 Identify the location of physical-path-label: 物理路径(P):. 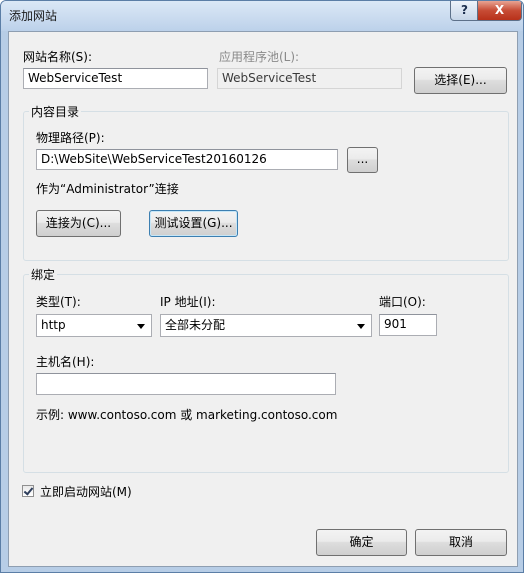
(70, 138).